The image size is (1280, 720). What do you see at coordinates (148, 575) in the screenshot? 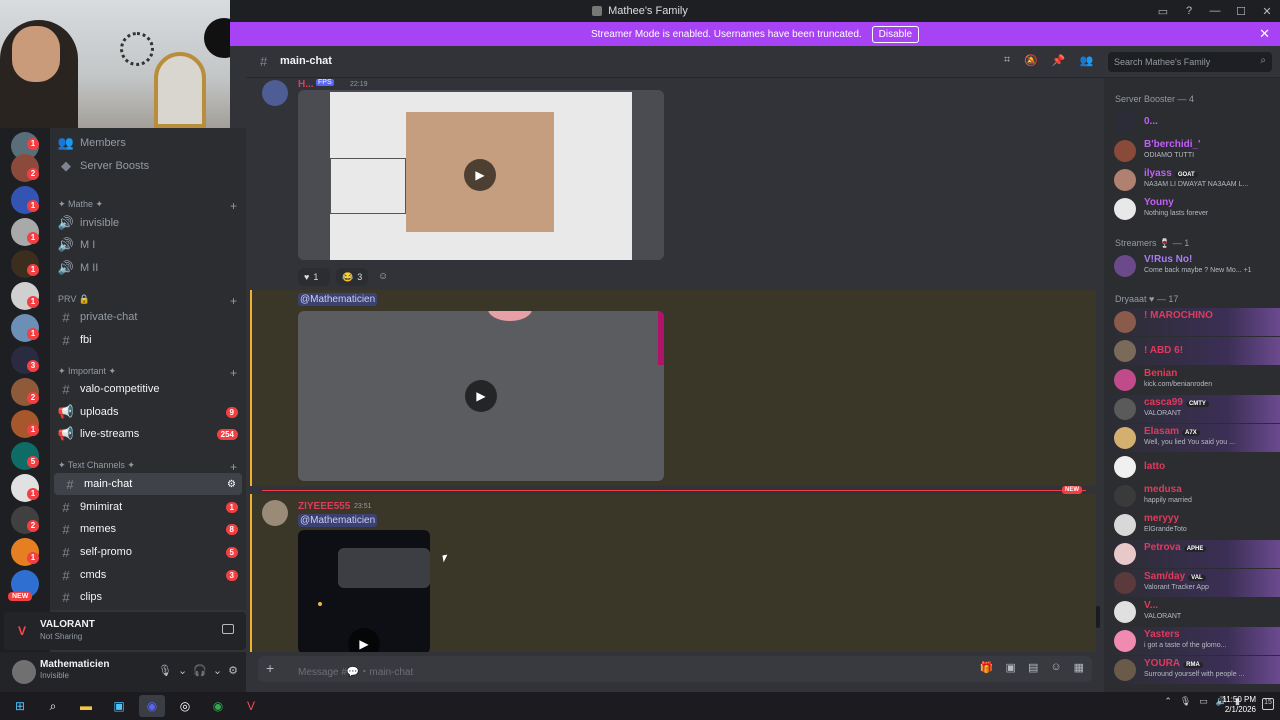
I see `channel-cmds: # cmds 3` at bounding box center [148, 575].